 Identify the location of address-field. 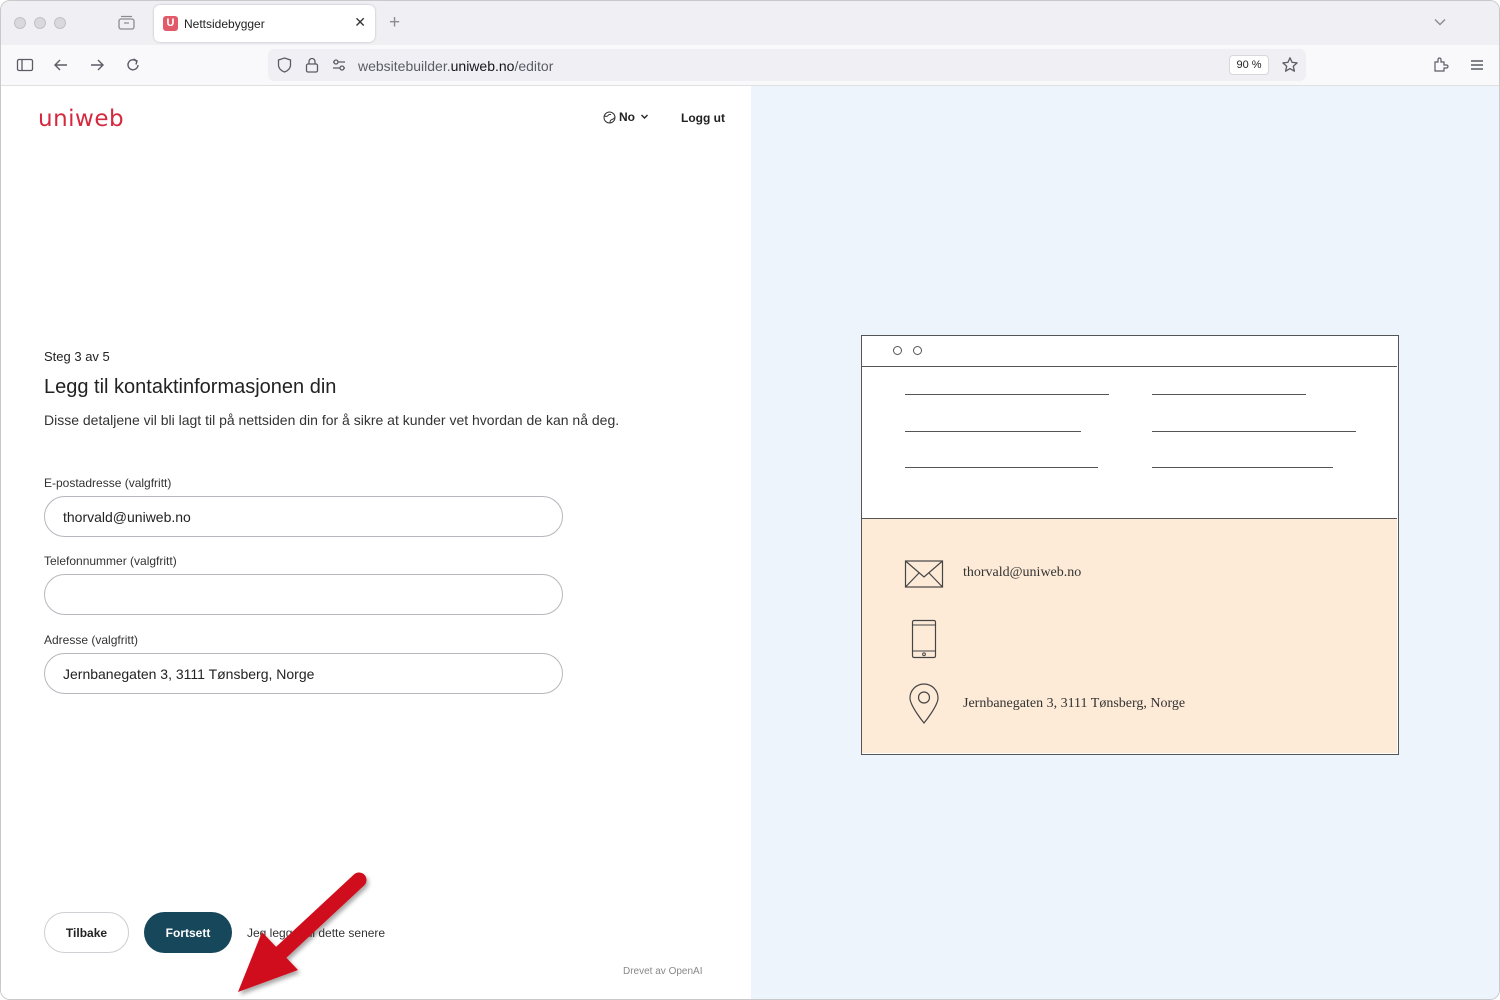
(303, 673).